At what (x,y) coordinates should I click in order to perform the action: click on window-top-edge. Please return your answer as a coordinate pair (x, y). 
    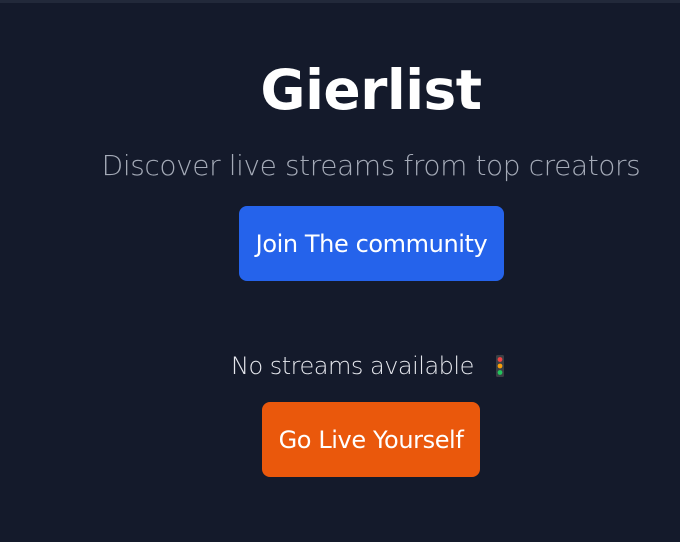
    Looking at the image, I should click on (340, 1).